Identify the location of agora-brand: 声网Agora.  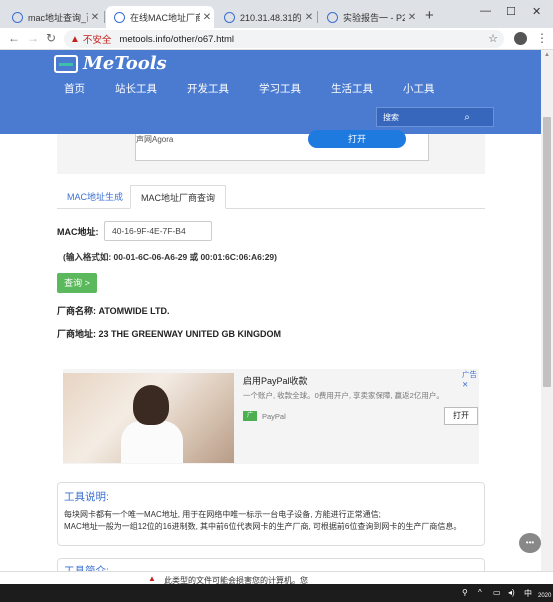
(155, 139).